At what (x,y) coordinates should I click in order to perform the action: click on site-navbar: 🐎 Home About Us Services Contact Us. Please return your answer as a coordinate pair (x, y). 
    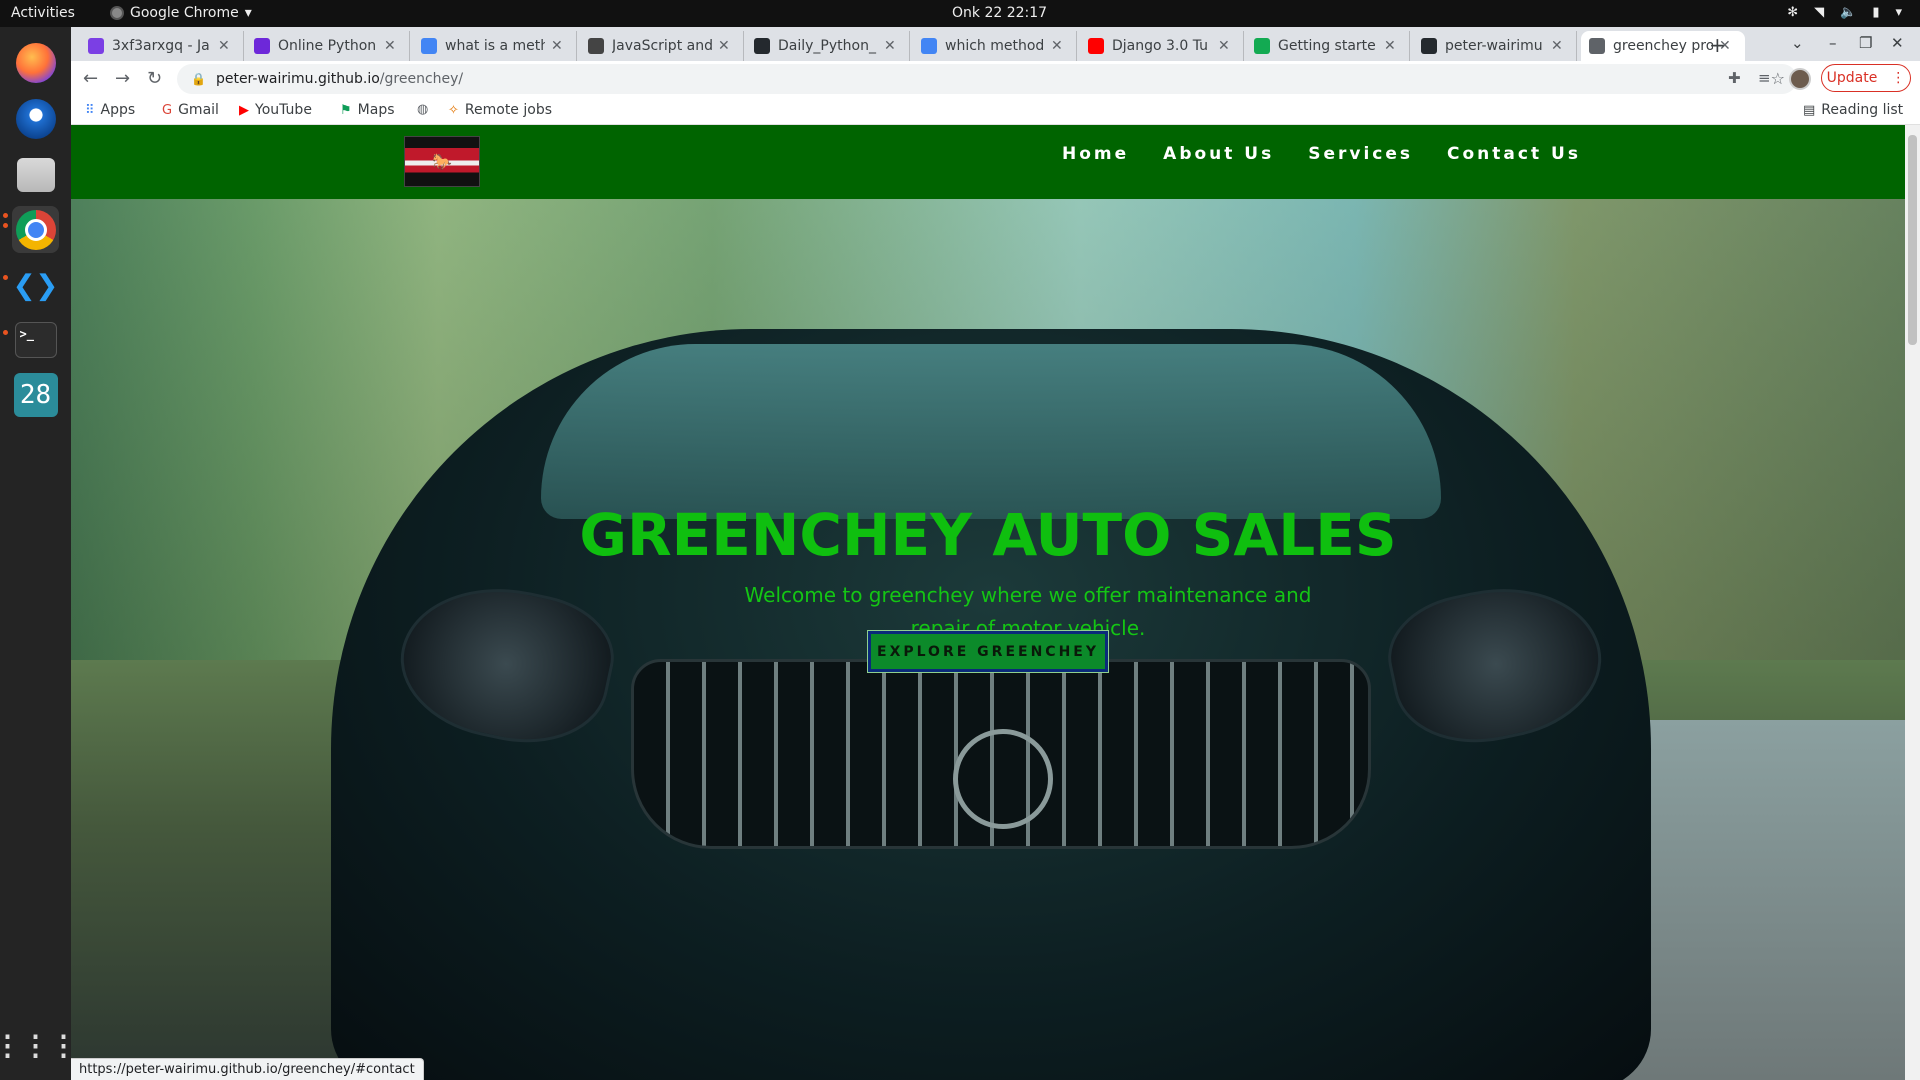
    Looking at the image, I should click on (988, 162).